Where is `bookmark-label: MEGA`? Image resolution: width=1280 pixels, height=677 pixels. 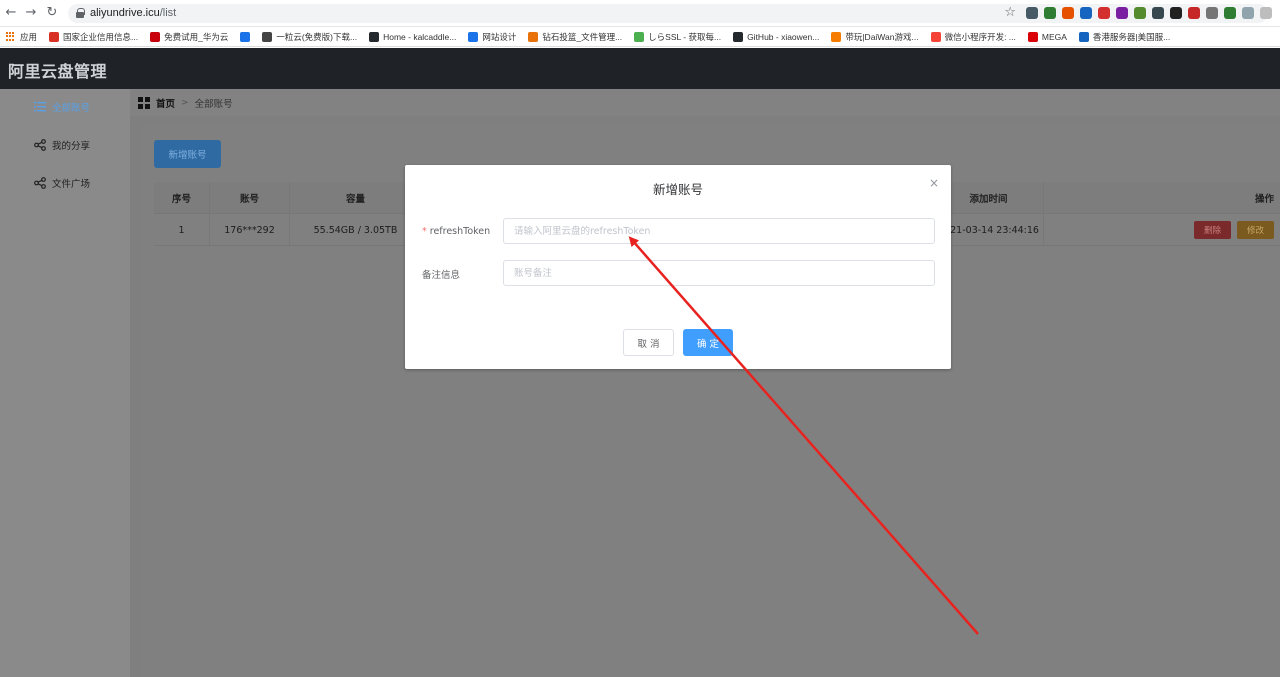 bookmark-label: MEGA is located at coordinates (1054, 36).